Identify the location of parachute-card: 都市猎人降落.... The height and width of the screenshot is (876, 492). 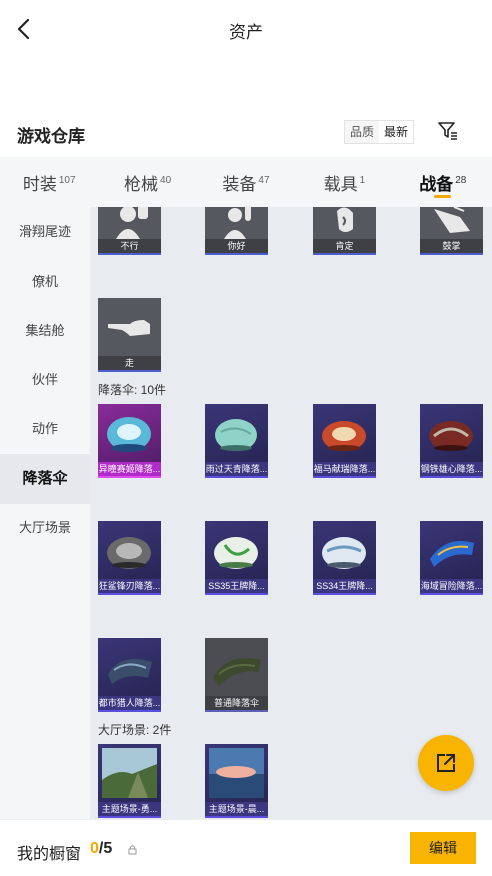
(129, 675).